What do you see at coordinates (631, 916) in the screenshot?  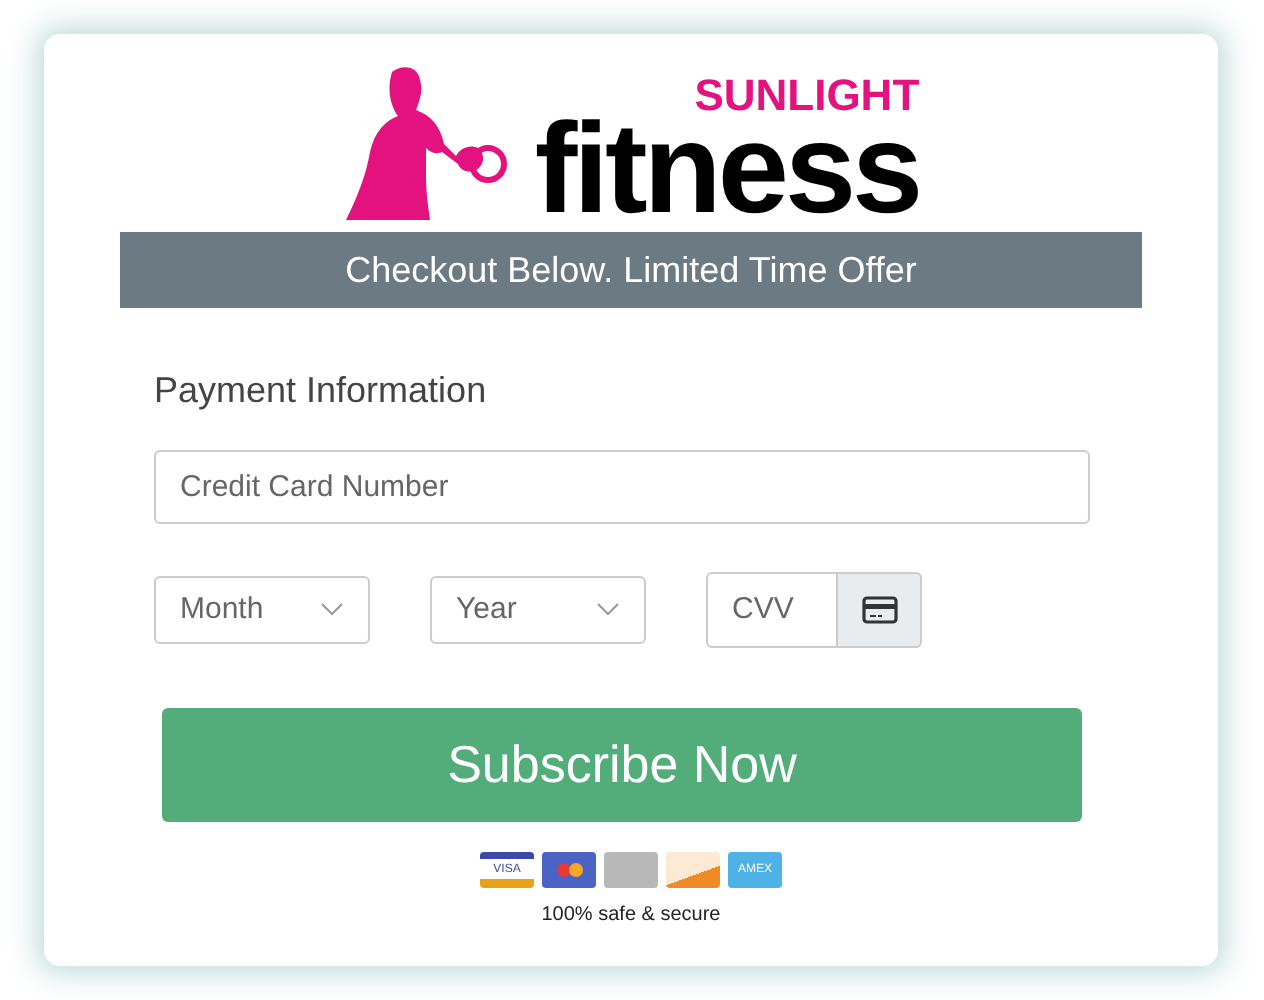 I see `secure-note: 100% safe & secure` at bounding box center [631, 916].